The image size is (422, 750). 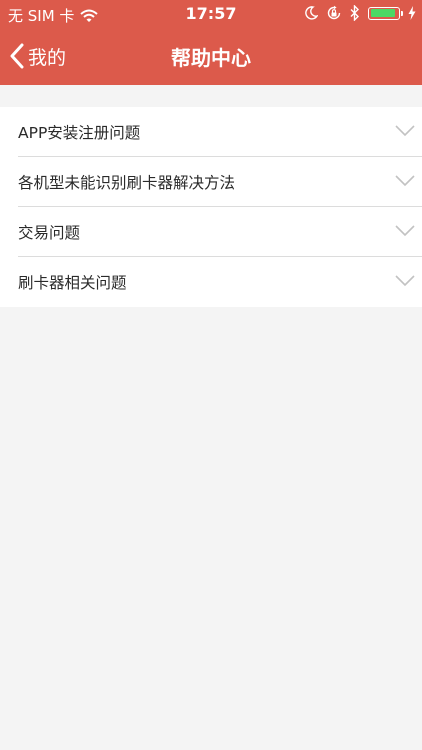 What do you see at coordinates (211, 132) in the screenshot?
I see `help-item-app-install: APP安装注册问题` at bounding box center [211, 132].